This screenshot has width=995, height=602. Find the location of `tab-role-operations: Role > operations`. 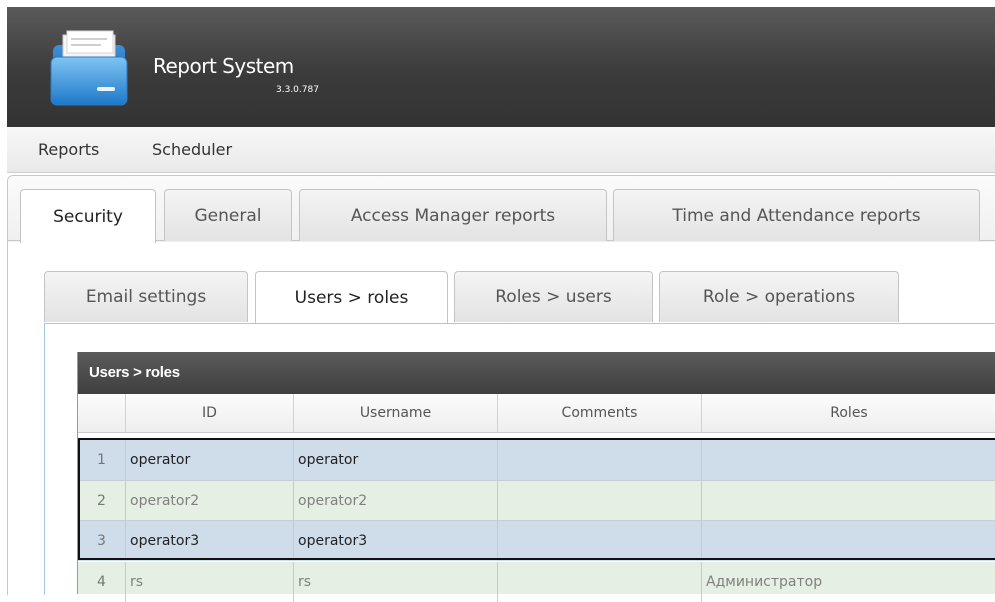

tab-role-operations: Role > operations is located at coordinates (779, 296).